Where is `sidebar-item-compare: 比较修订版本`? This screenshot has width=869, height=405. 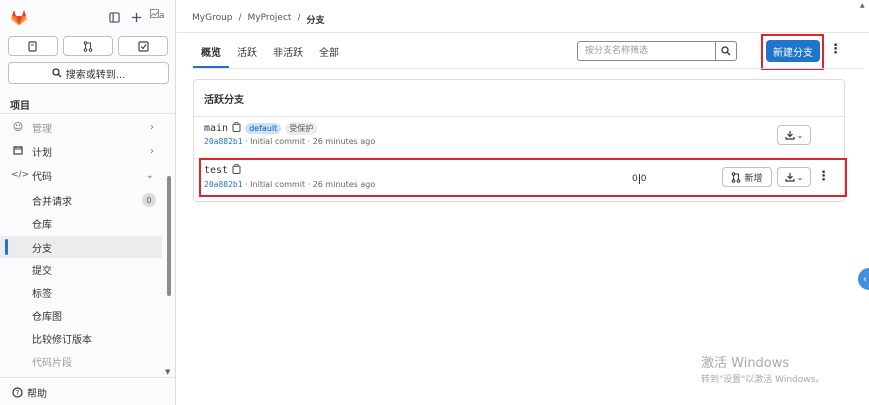
sidebar-item-compare: 比较修订版本 is located at coordinates (81, 338).